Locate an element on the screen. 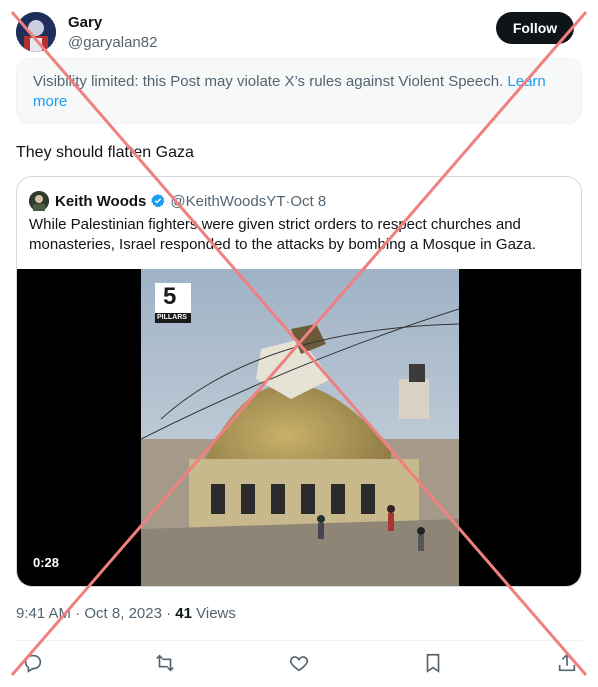 Image resolution: width=598 pixels, height=687 pixels. post-text: They should flatten Gaza is located at coordinates (105, 152).